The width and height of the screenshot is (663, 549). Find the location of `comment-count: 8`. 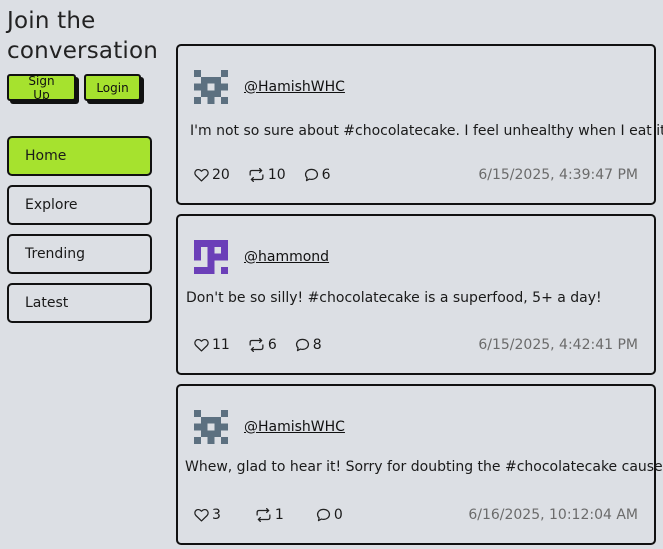

comment-count: 8 is located at coordinates (317, 345).